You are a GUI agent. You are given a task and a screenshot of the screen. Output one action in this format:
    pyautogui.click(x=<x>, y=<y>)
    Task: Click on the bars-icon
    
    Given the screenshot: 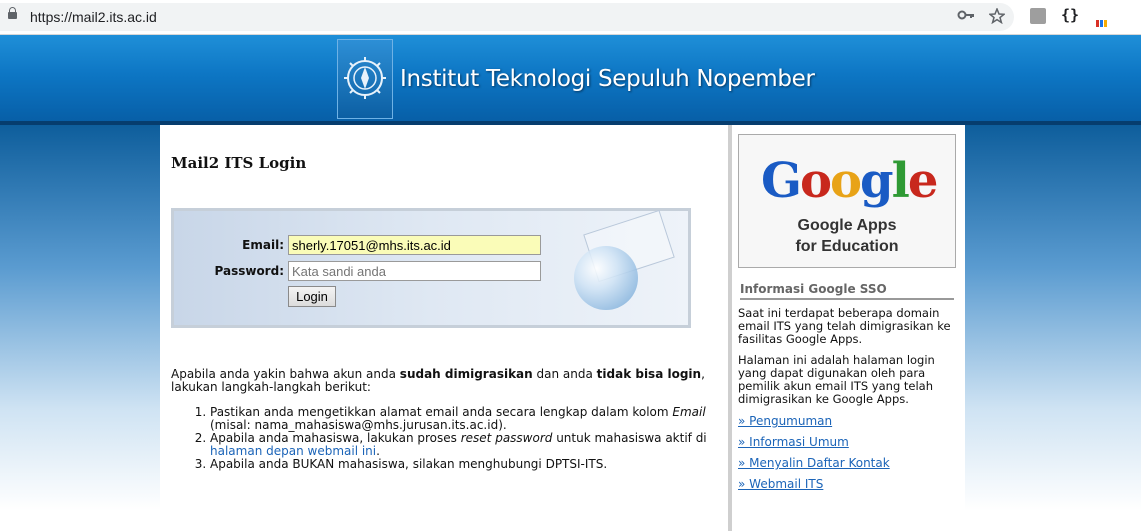 What is the action you would take?
    pyautogui.click(x=1103, y=19)
    